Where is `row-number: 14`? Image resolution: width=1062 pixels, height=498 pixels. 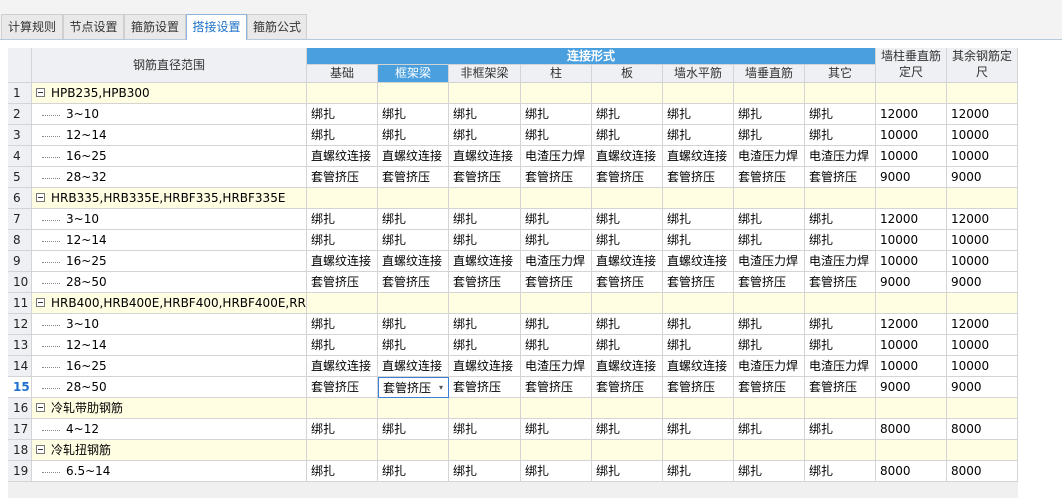
row-number: 14 is located at coordinates (20, 366).